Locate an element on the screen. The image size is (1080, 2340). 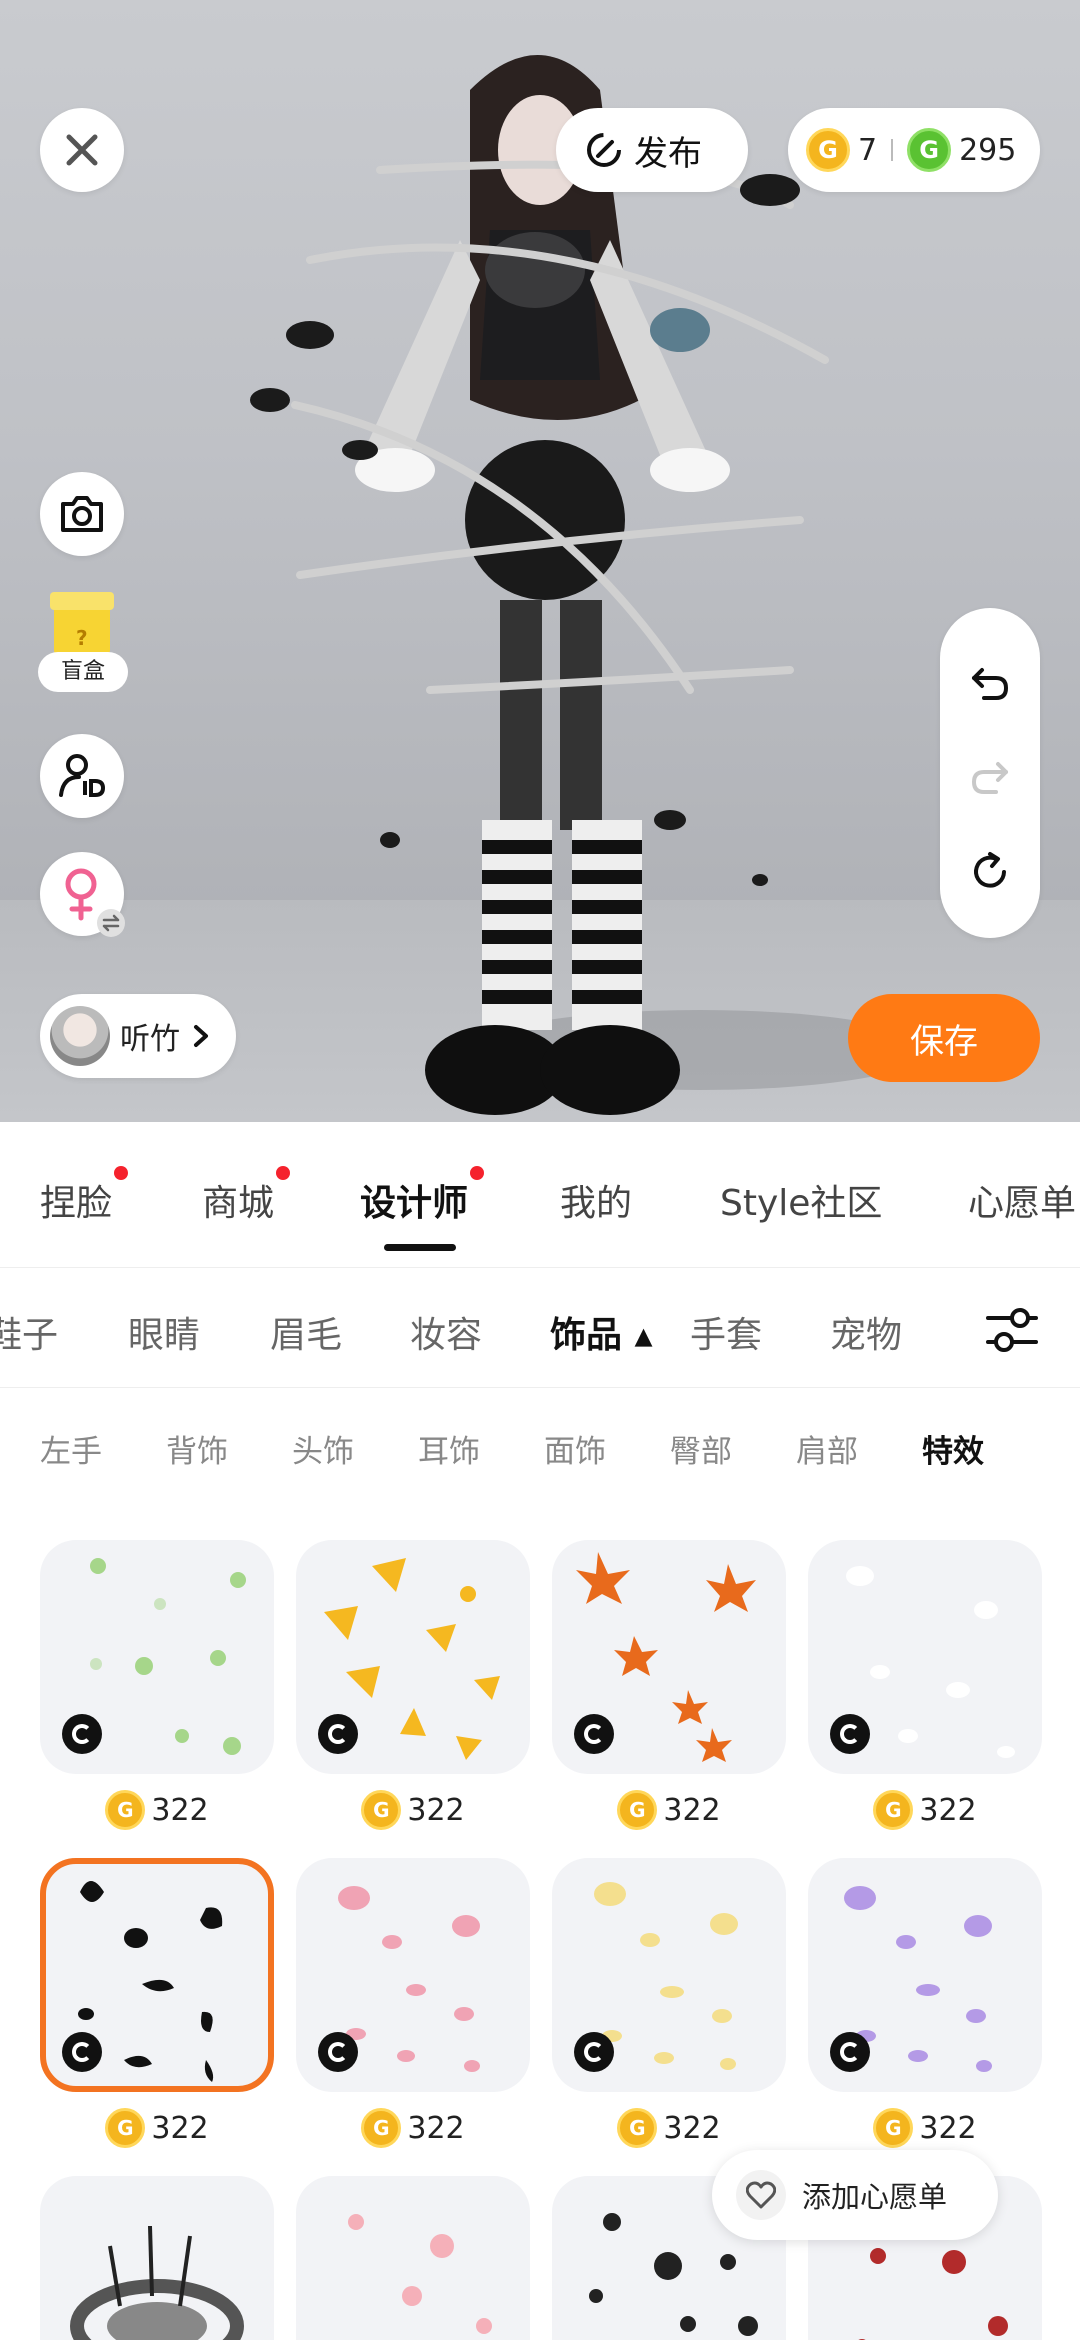
avatar-id-button is located at coordinates (82, 776).